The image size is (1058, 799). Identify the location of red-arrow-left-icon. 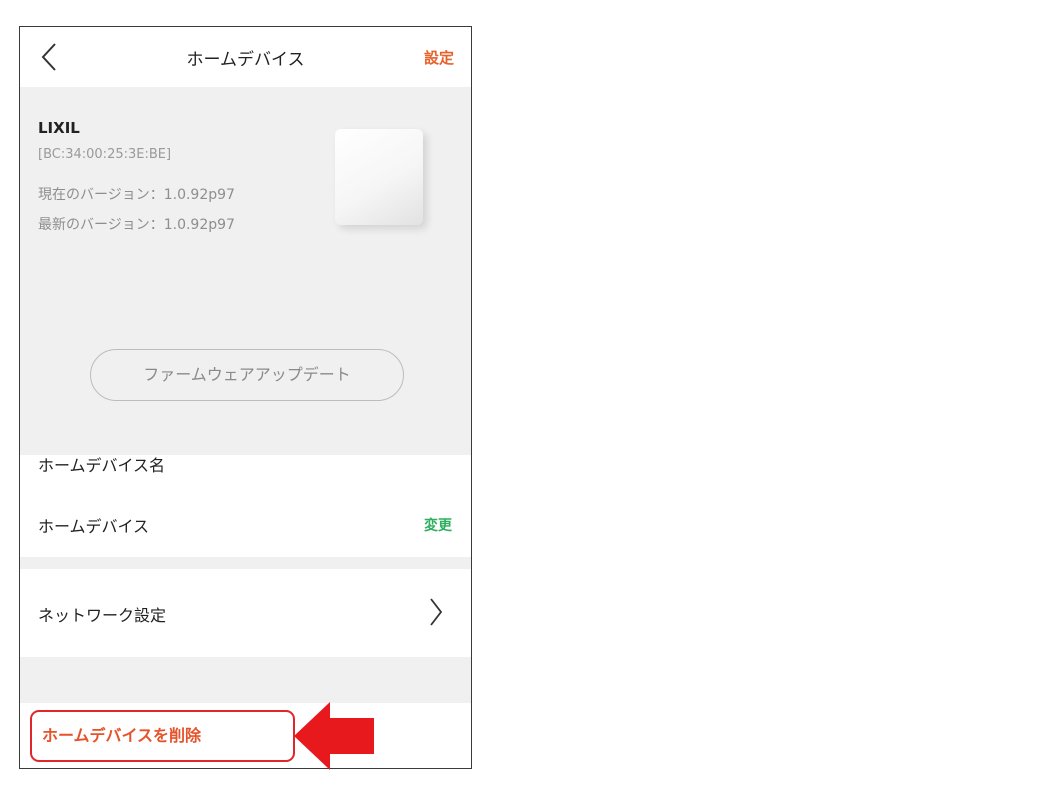
(334, 736).